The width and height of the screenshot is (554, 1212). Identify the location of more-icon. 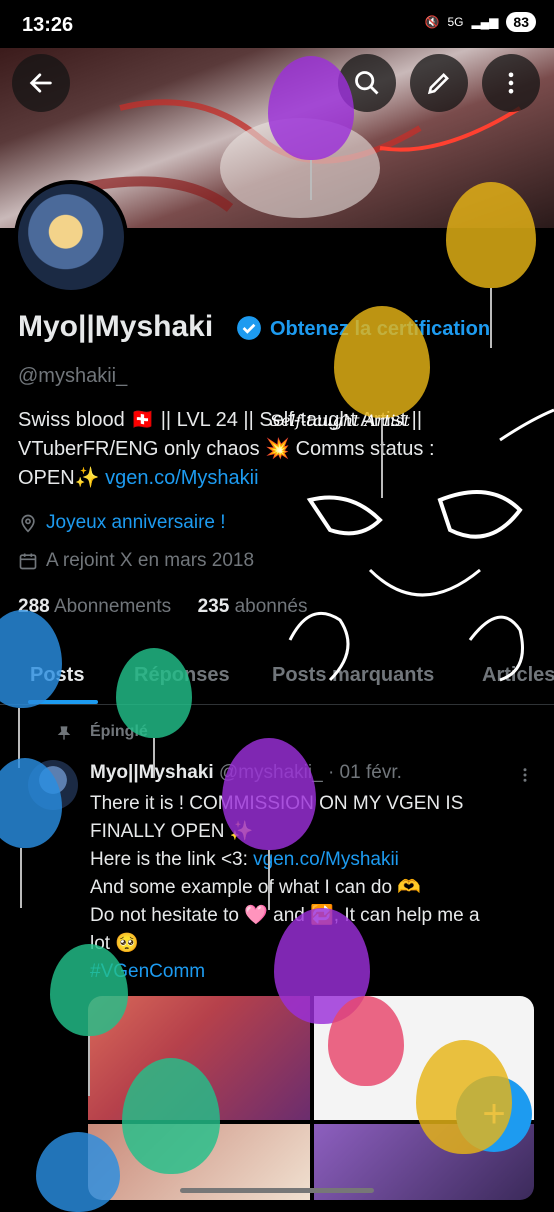
(511, 83).